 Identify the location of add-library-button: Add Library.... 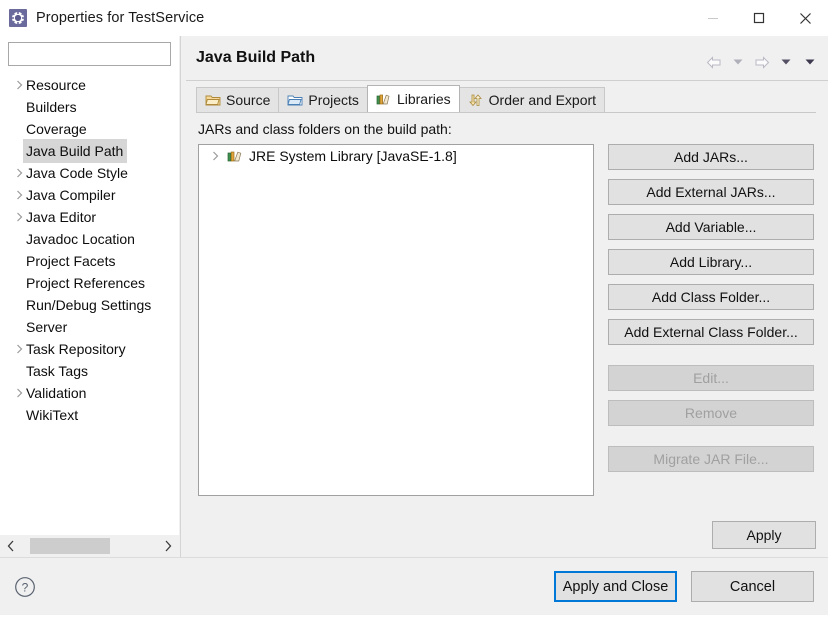
(711, 262).